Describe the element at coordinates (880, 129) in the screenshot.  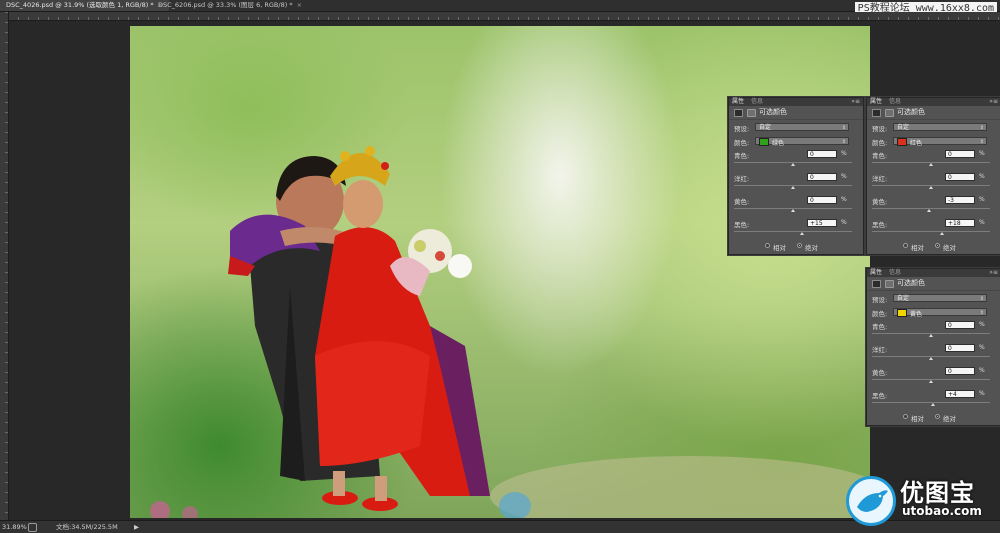
I see `preset-label: 预设:` at that location.